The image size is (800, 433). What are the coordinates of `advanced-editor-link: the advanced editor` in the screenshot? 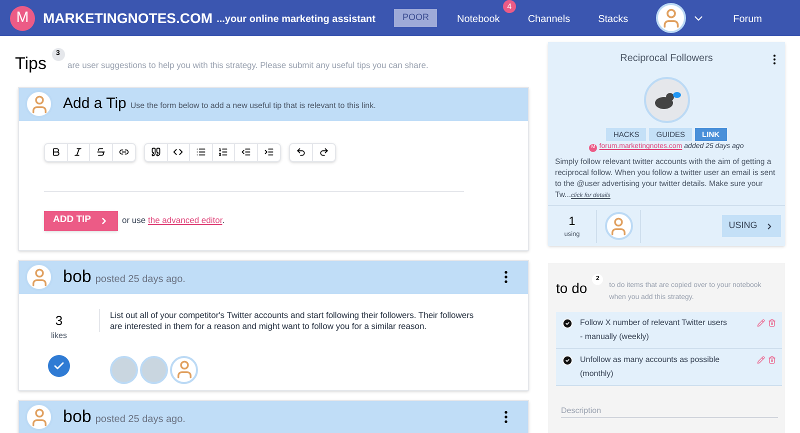 It's located at (185, 220).